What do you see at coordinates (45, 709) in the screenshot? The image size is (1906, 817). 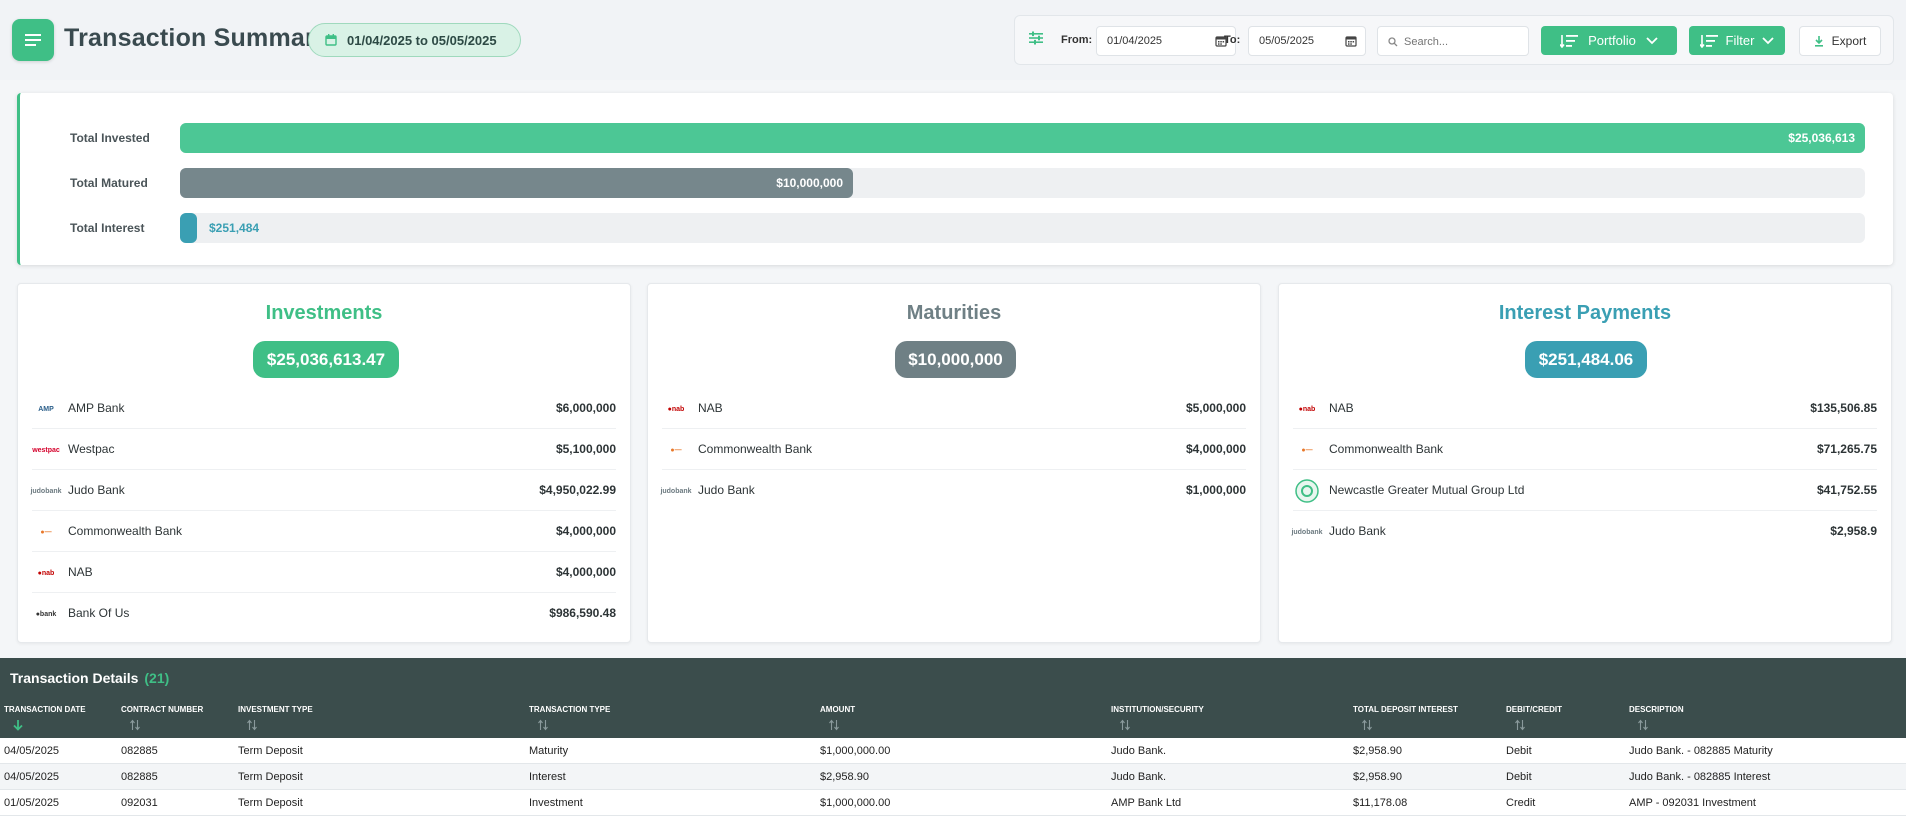 I see `column-header: Transaction Date` at bounding box center [45, 709].